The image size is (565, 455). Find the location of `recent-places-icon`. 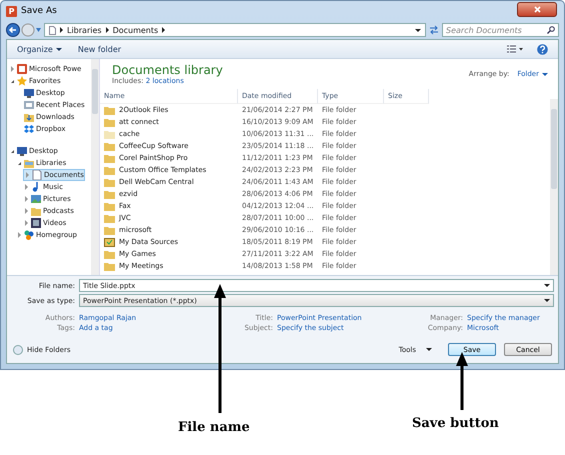

recent-places-icon is located at coordinates (29, 105).